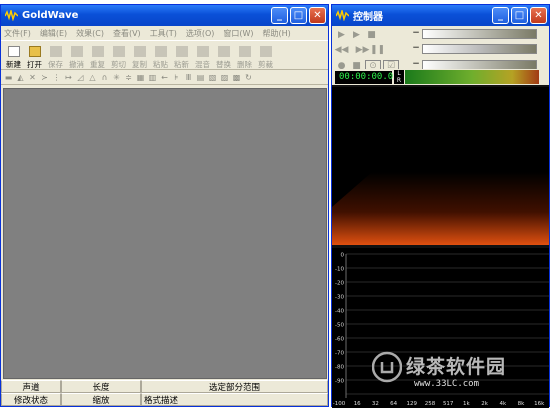 The image size is (550, 411). What do you see at coordinates (212, 77) in the screenshot?
I see `effect-tool-icon: ▧` at bounding box center [212, 77].